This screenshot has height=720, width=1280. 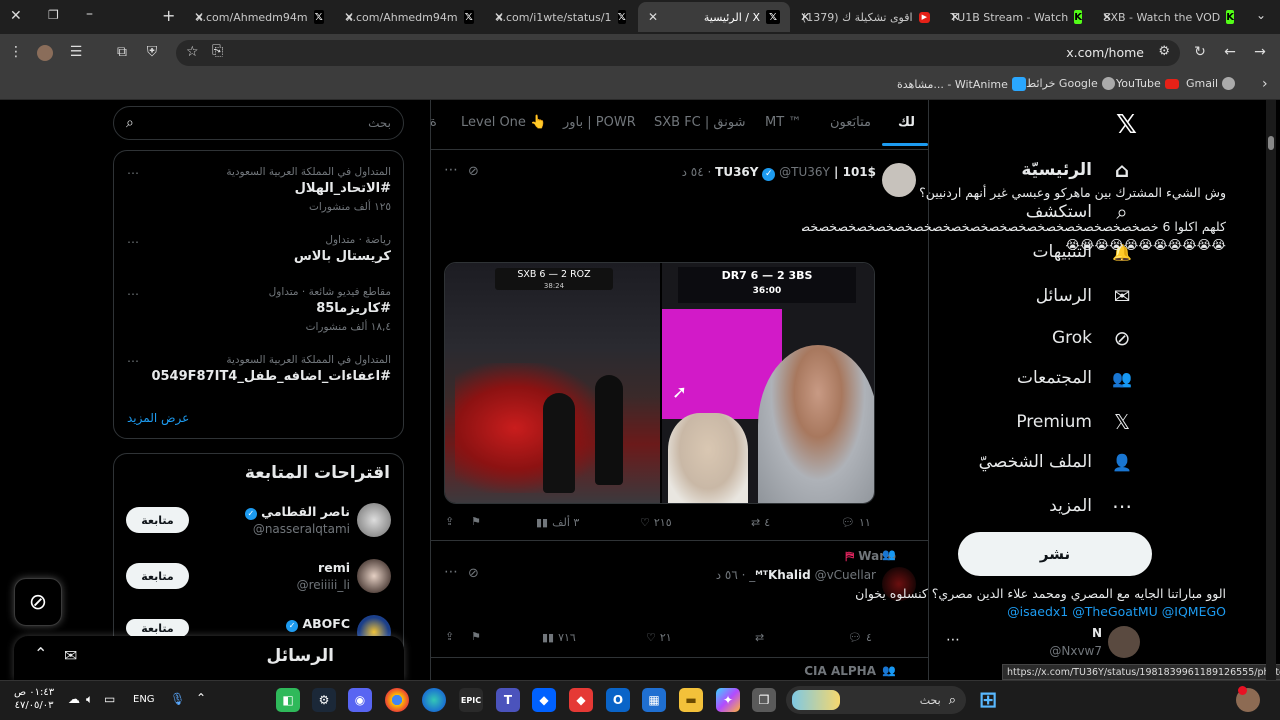 What do you see at coordinates (1077, 170) in the screenshot?
I see `nav-home: ⌂ الرئيسيّة` at bounding box center [1077, 170].